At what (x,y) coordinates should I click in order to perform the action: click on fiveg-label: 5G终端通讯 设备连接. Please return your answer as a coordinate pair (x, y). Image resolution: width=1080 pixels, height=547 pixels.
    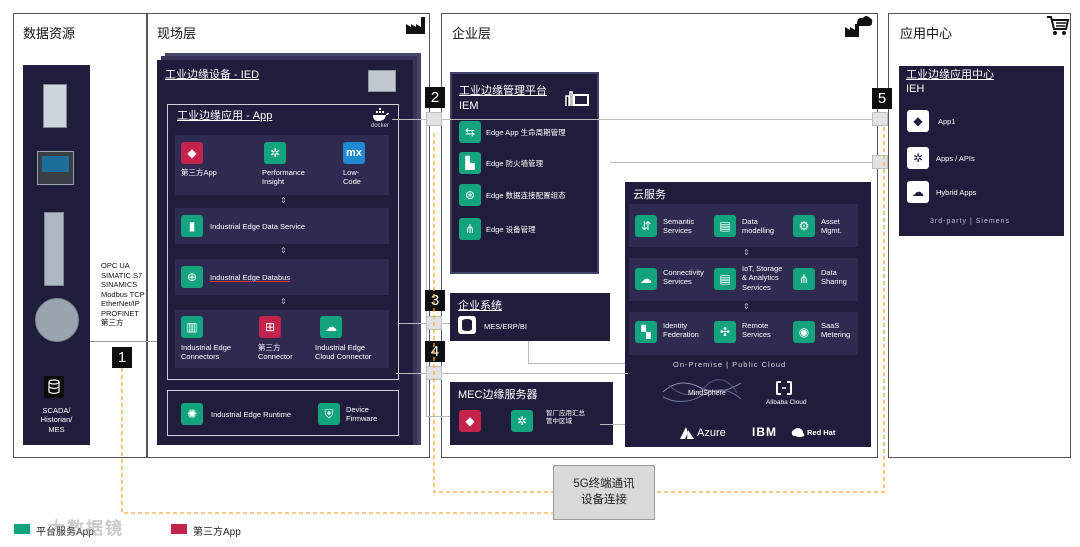
    Looking at the image, I should click on (604, 491).